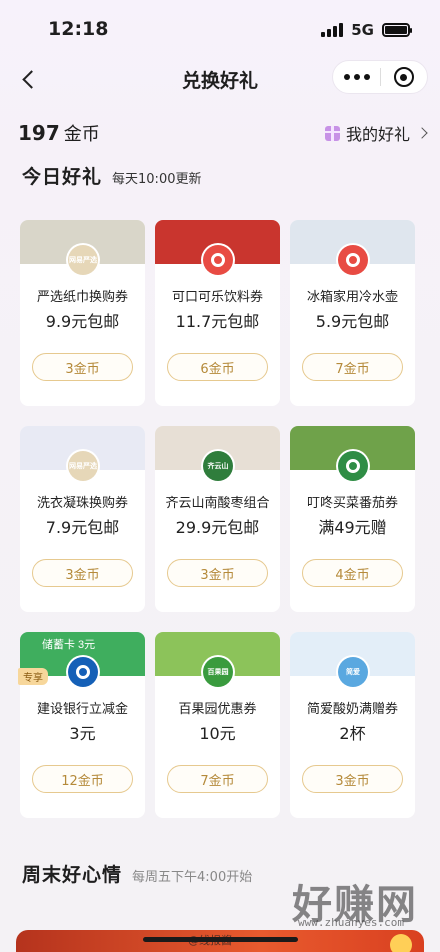  I want to click on gift-card: 叮咚买菜番茄券满49元赠 4金币, so click(352, 519).